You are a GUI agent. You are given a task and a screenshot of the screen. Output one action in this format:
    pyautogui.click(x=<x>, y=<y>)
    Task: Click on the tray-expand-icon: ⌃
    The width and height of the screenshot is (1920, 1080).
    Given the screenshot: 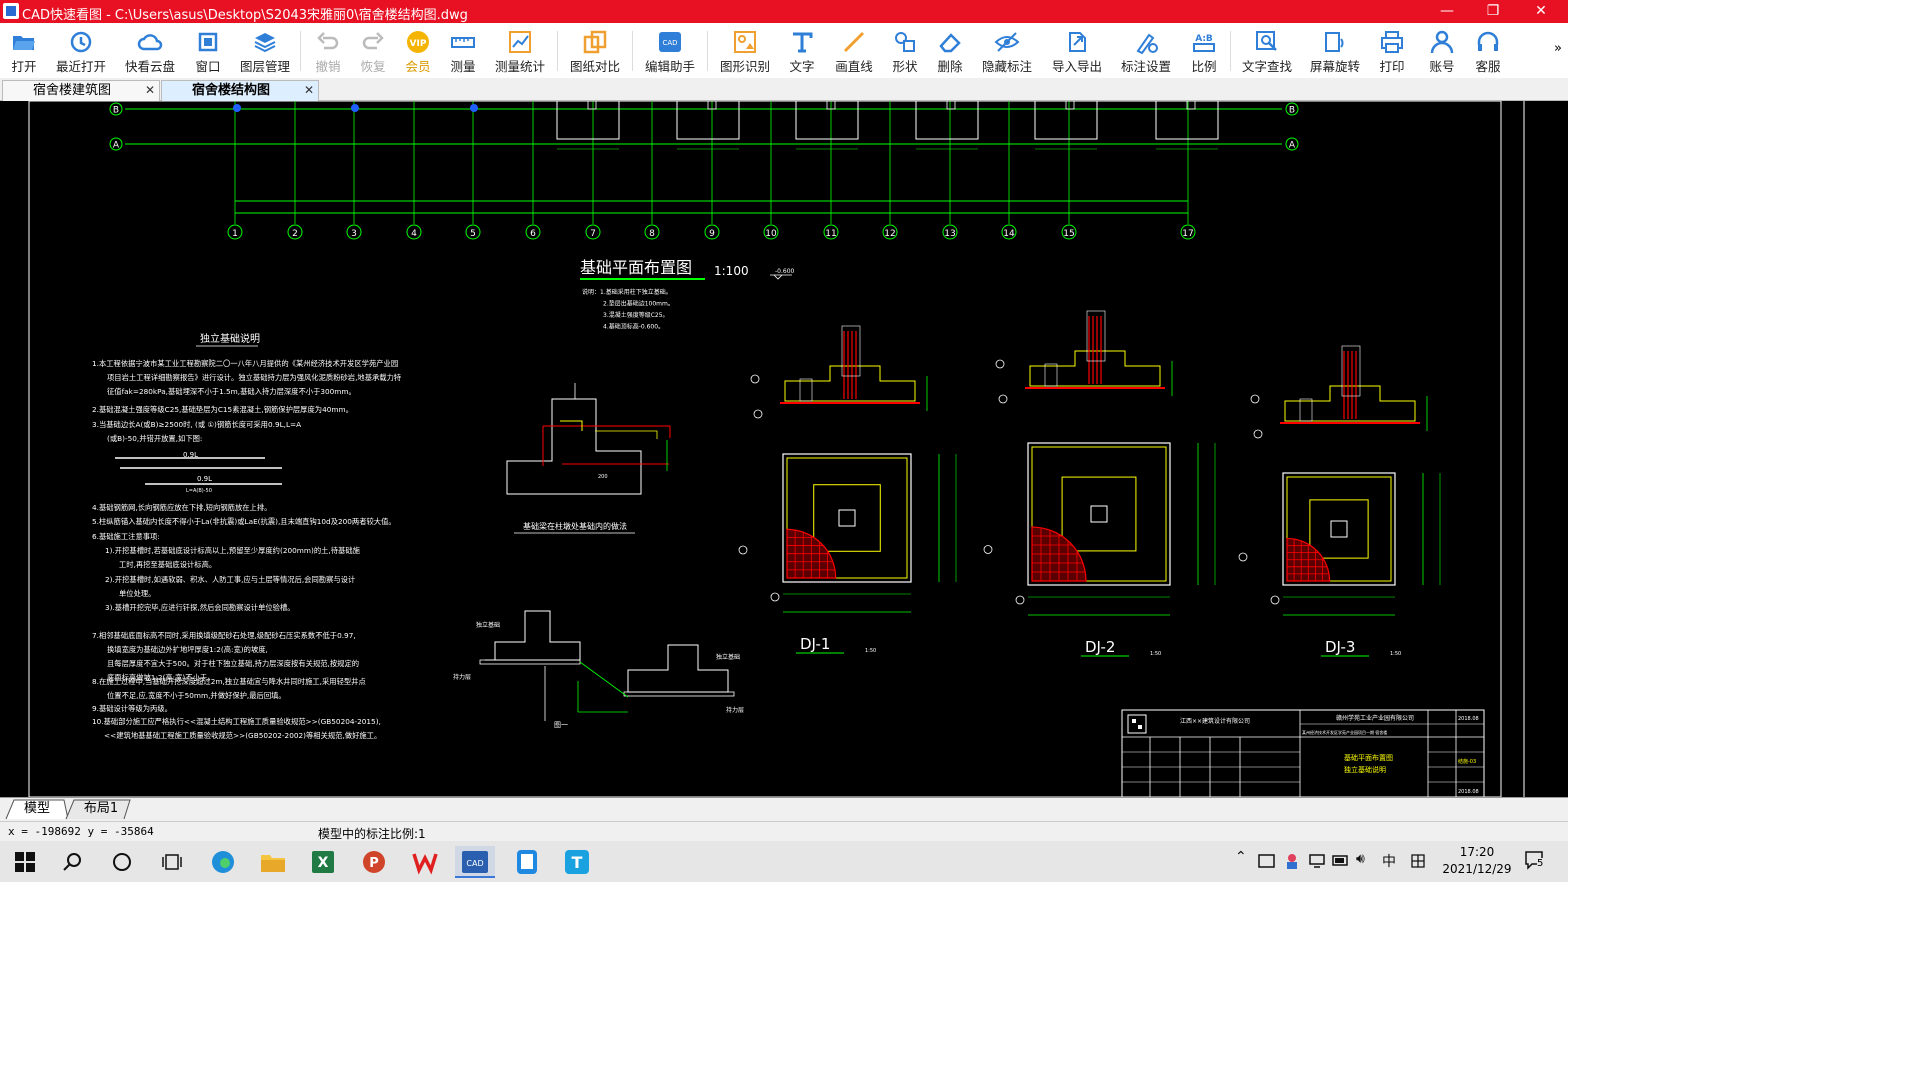 What is the action you would take?
    pyautogui.click(x=1241, y=857)
    